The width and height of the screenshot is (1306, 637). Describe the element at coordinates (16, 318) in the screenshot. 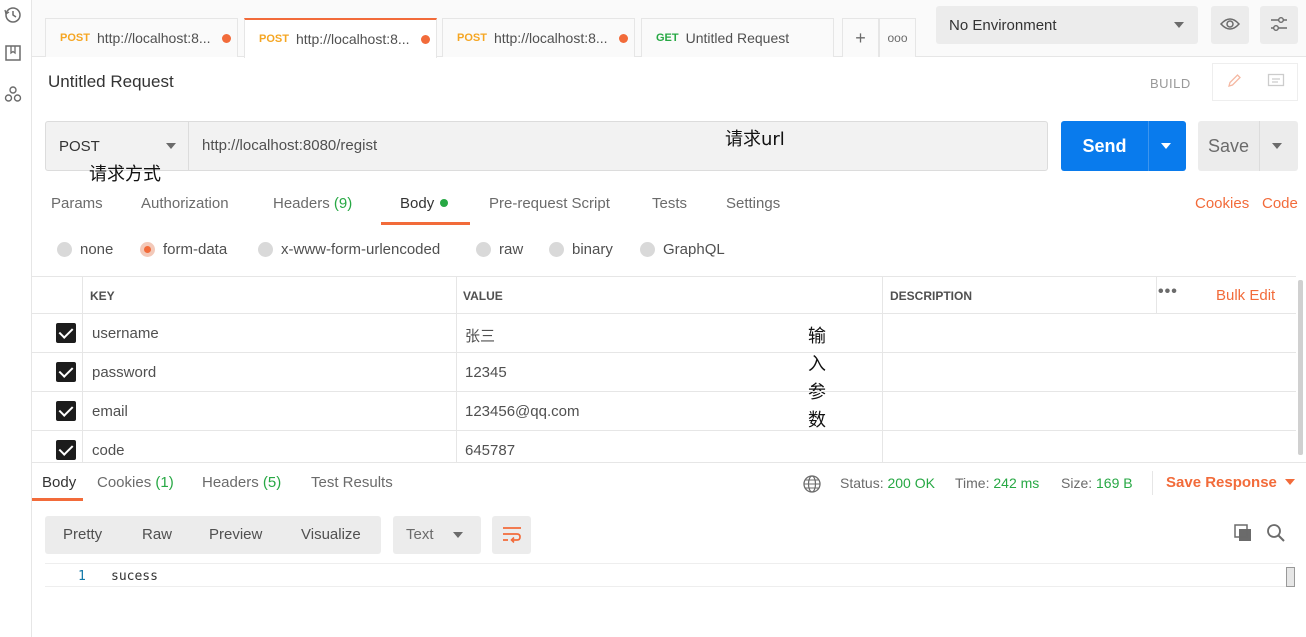

I see `left-sidebar-rail` at that location.